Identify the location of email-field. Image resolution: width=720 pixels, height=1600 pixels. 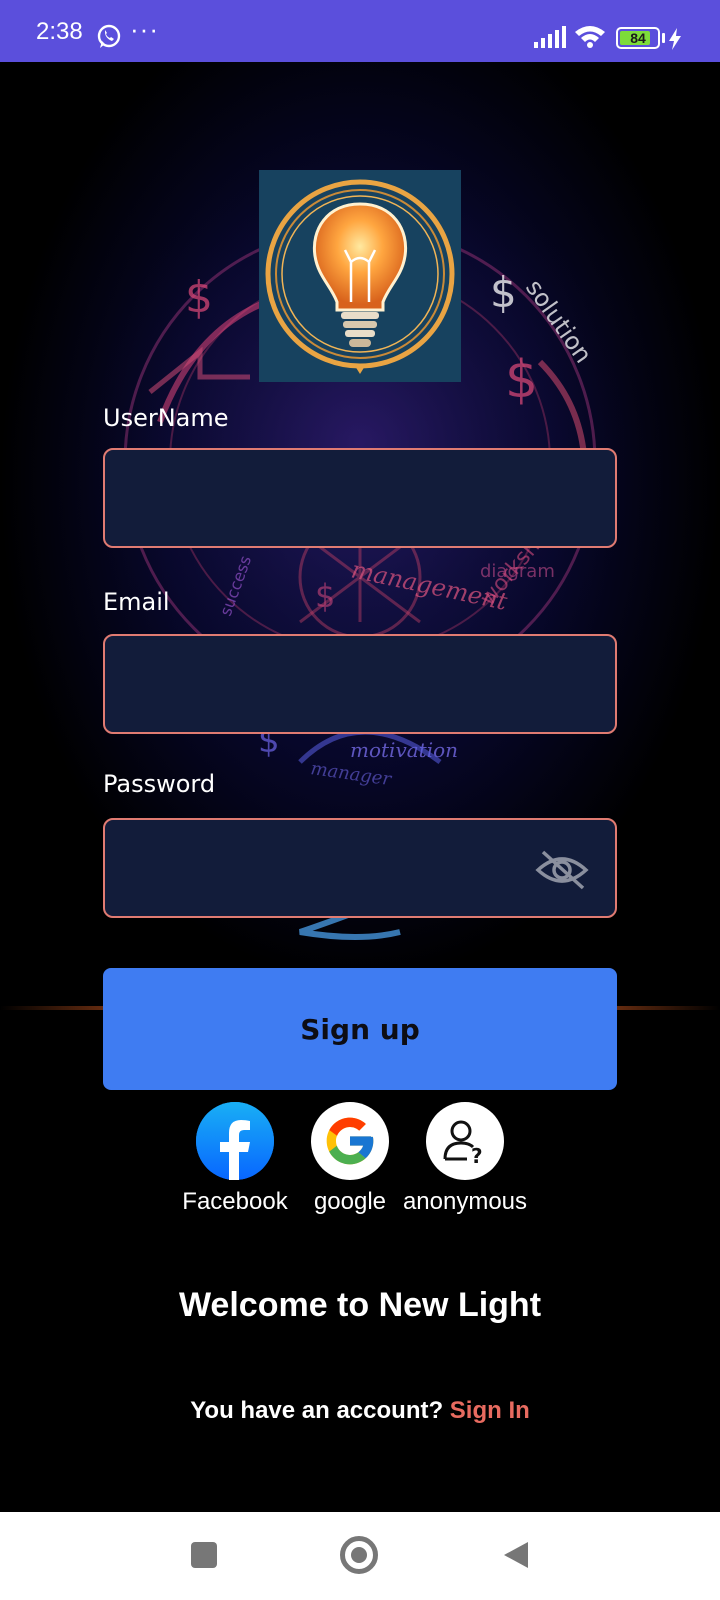
(360, 684).